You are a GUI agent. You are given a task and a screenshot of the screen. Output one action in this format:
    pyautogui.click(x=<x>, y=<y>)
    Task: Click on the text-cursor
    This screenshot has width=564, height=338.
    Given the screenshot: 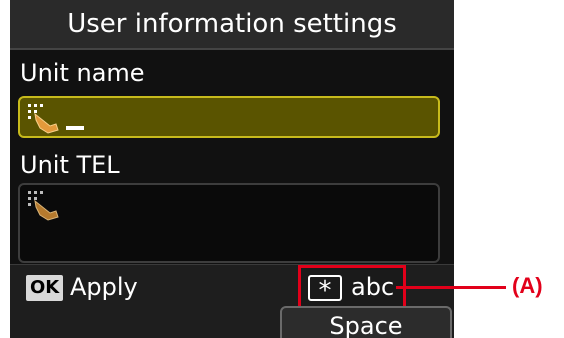 What is the action you would take?
    pyautogui.click(x=75, y=128)
    